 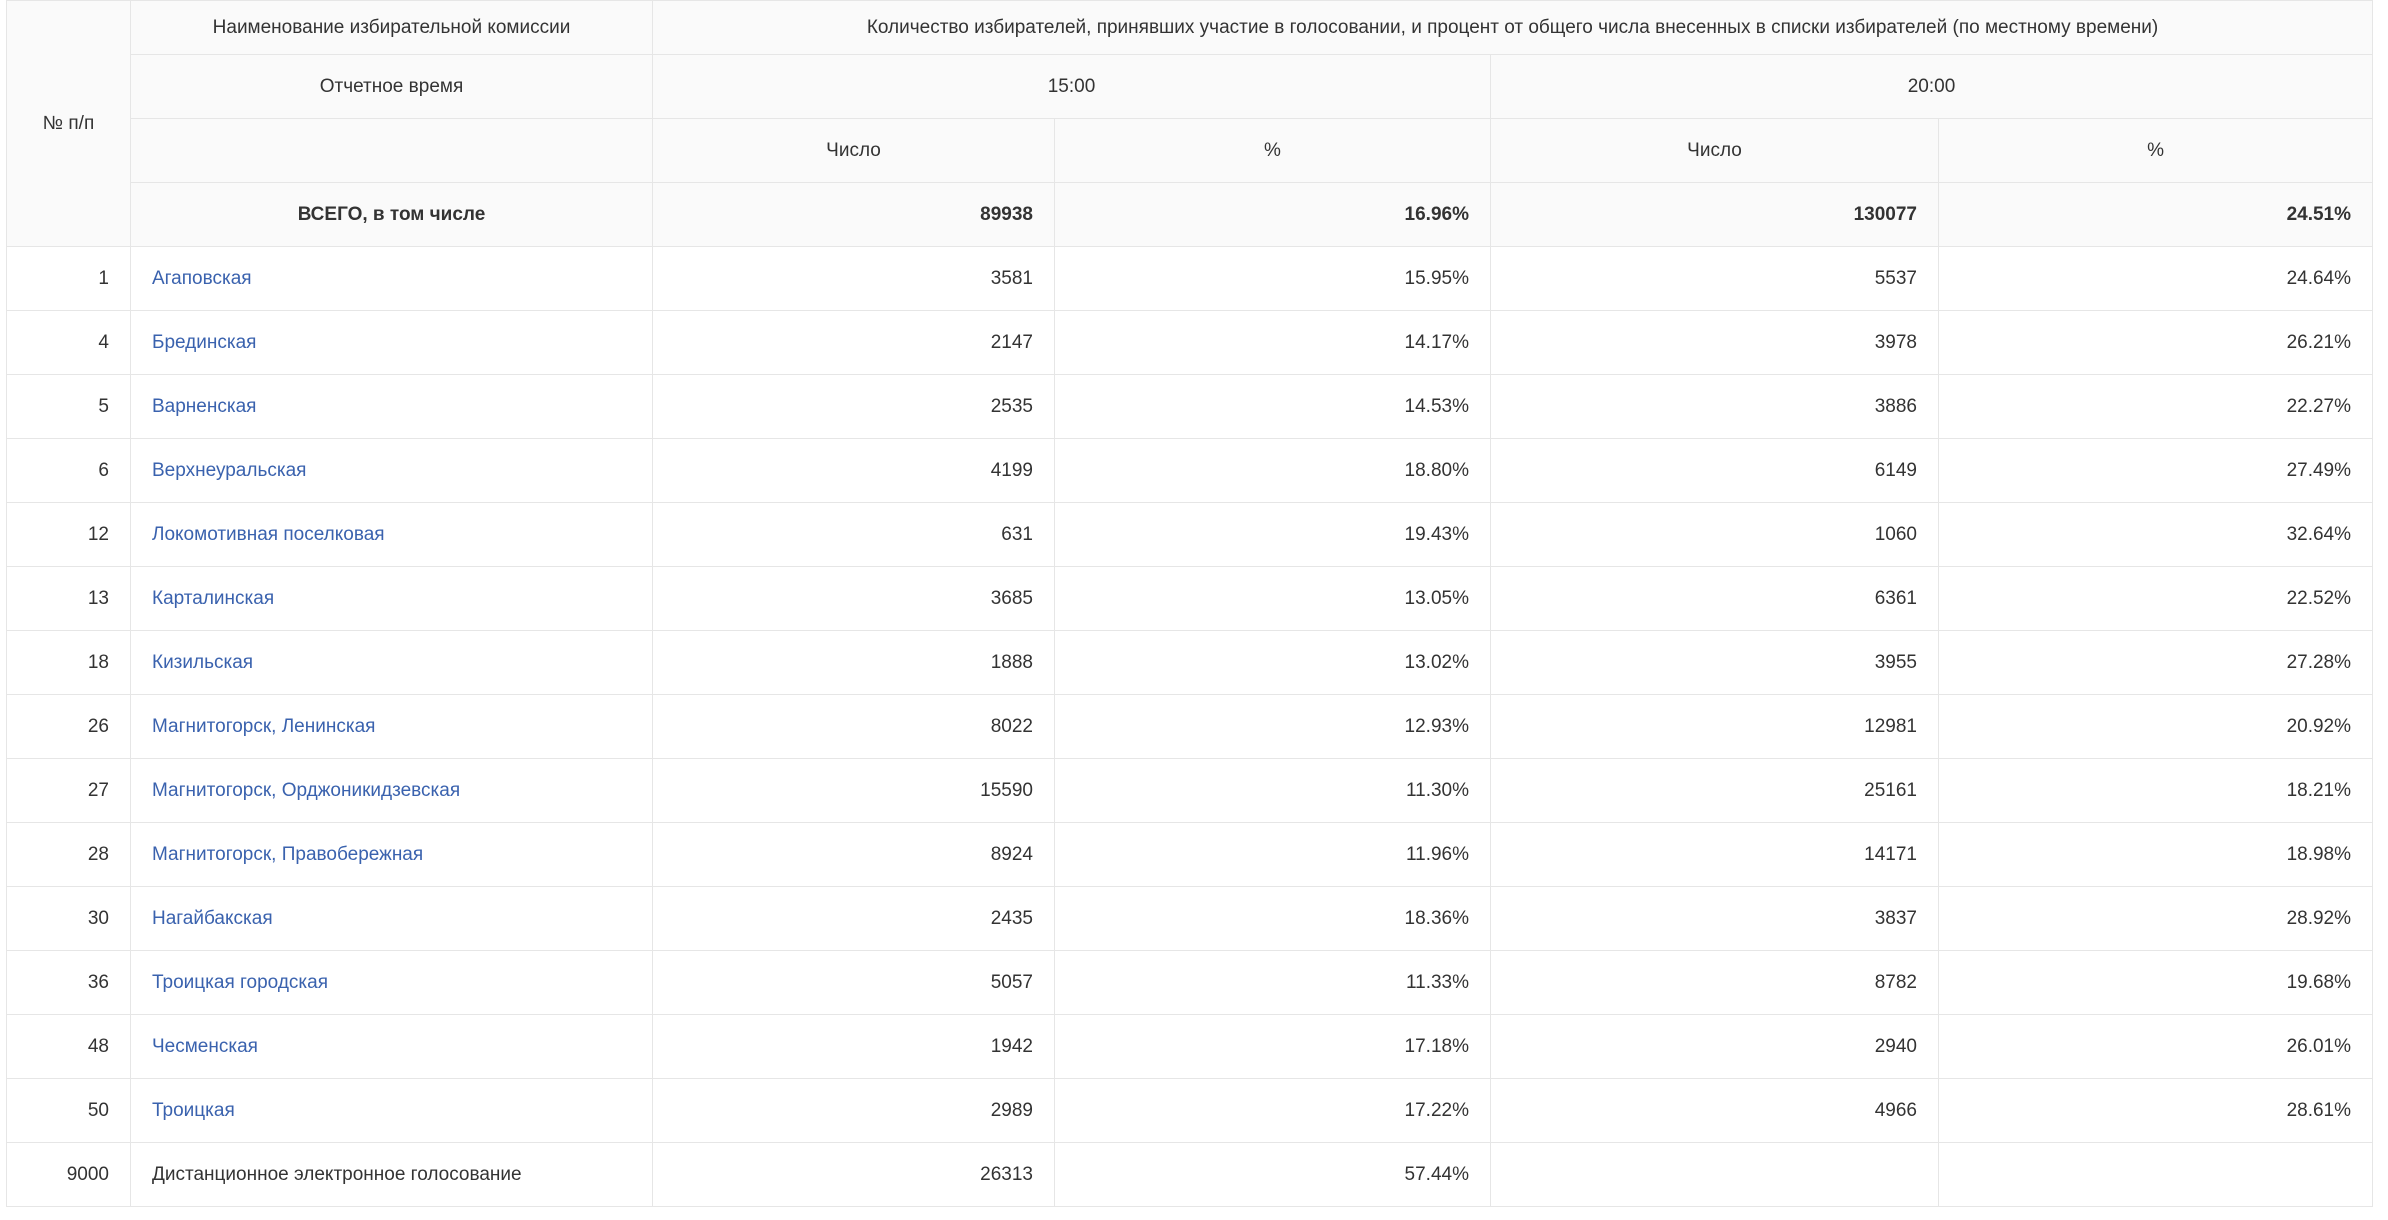 What do you see at coordinates (391, 342) in the screenshot?
I see `commission-name-cell: Брединская` at bounding box center [391, 342].